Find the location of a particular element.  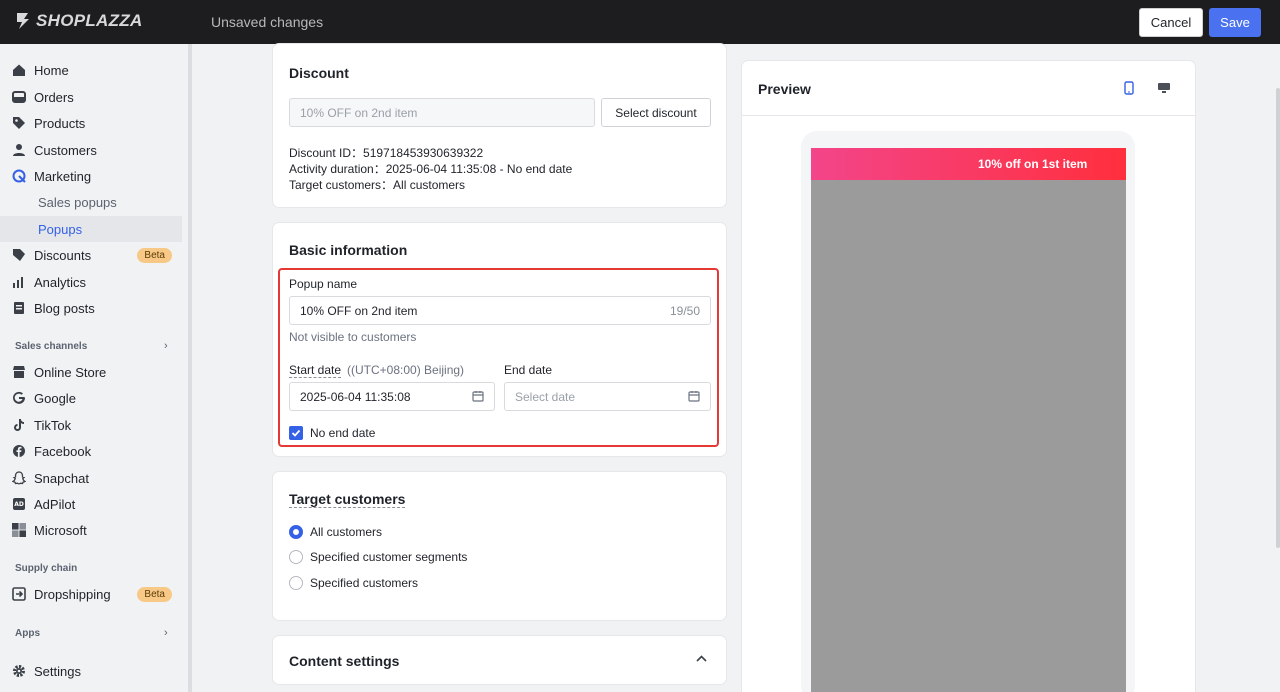

radio-customer-segments is located at coordinates (296, 557).